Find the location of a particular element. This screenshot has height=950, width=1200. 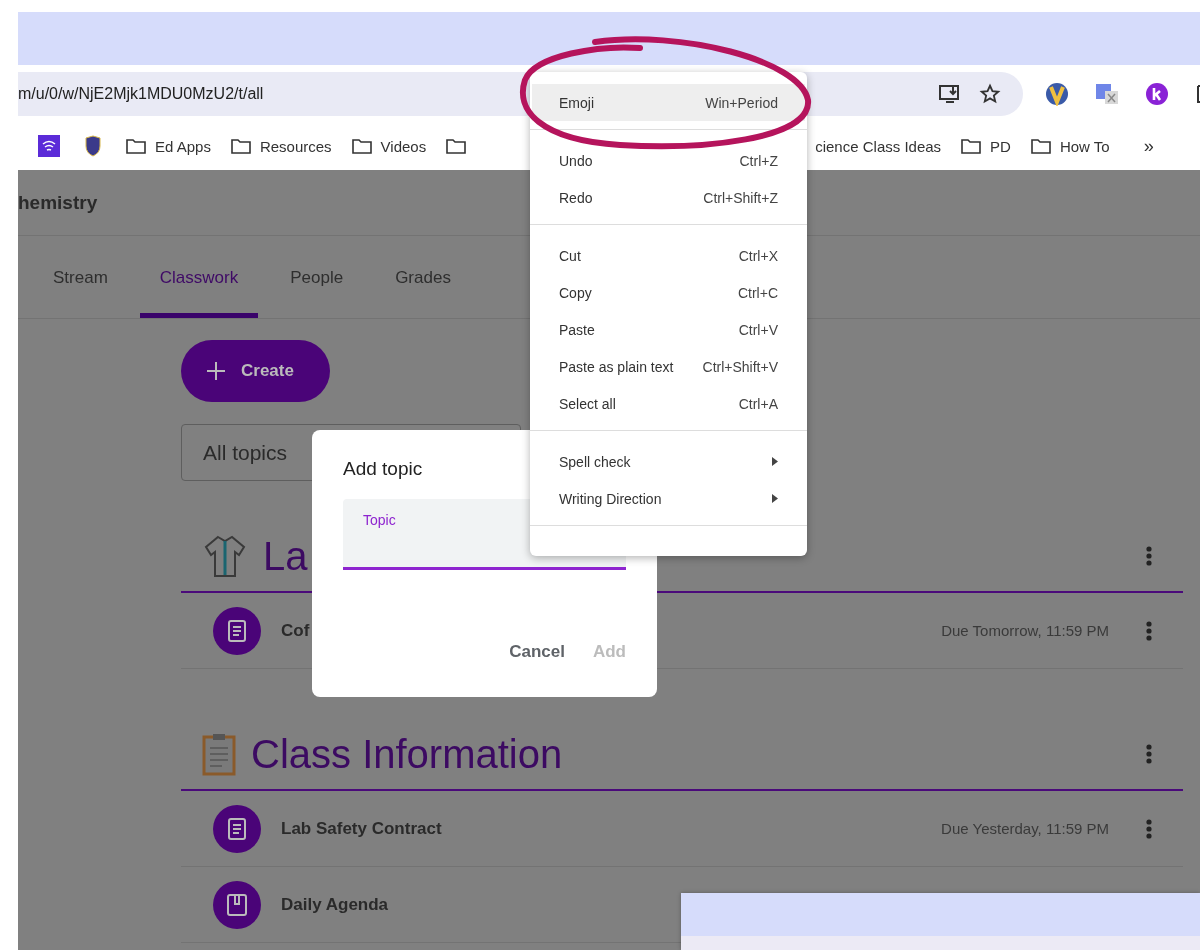

dialog-title: Add topic is located at coordinates (383, 469).